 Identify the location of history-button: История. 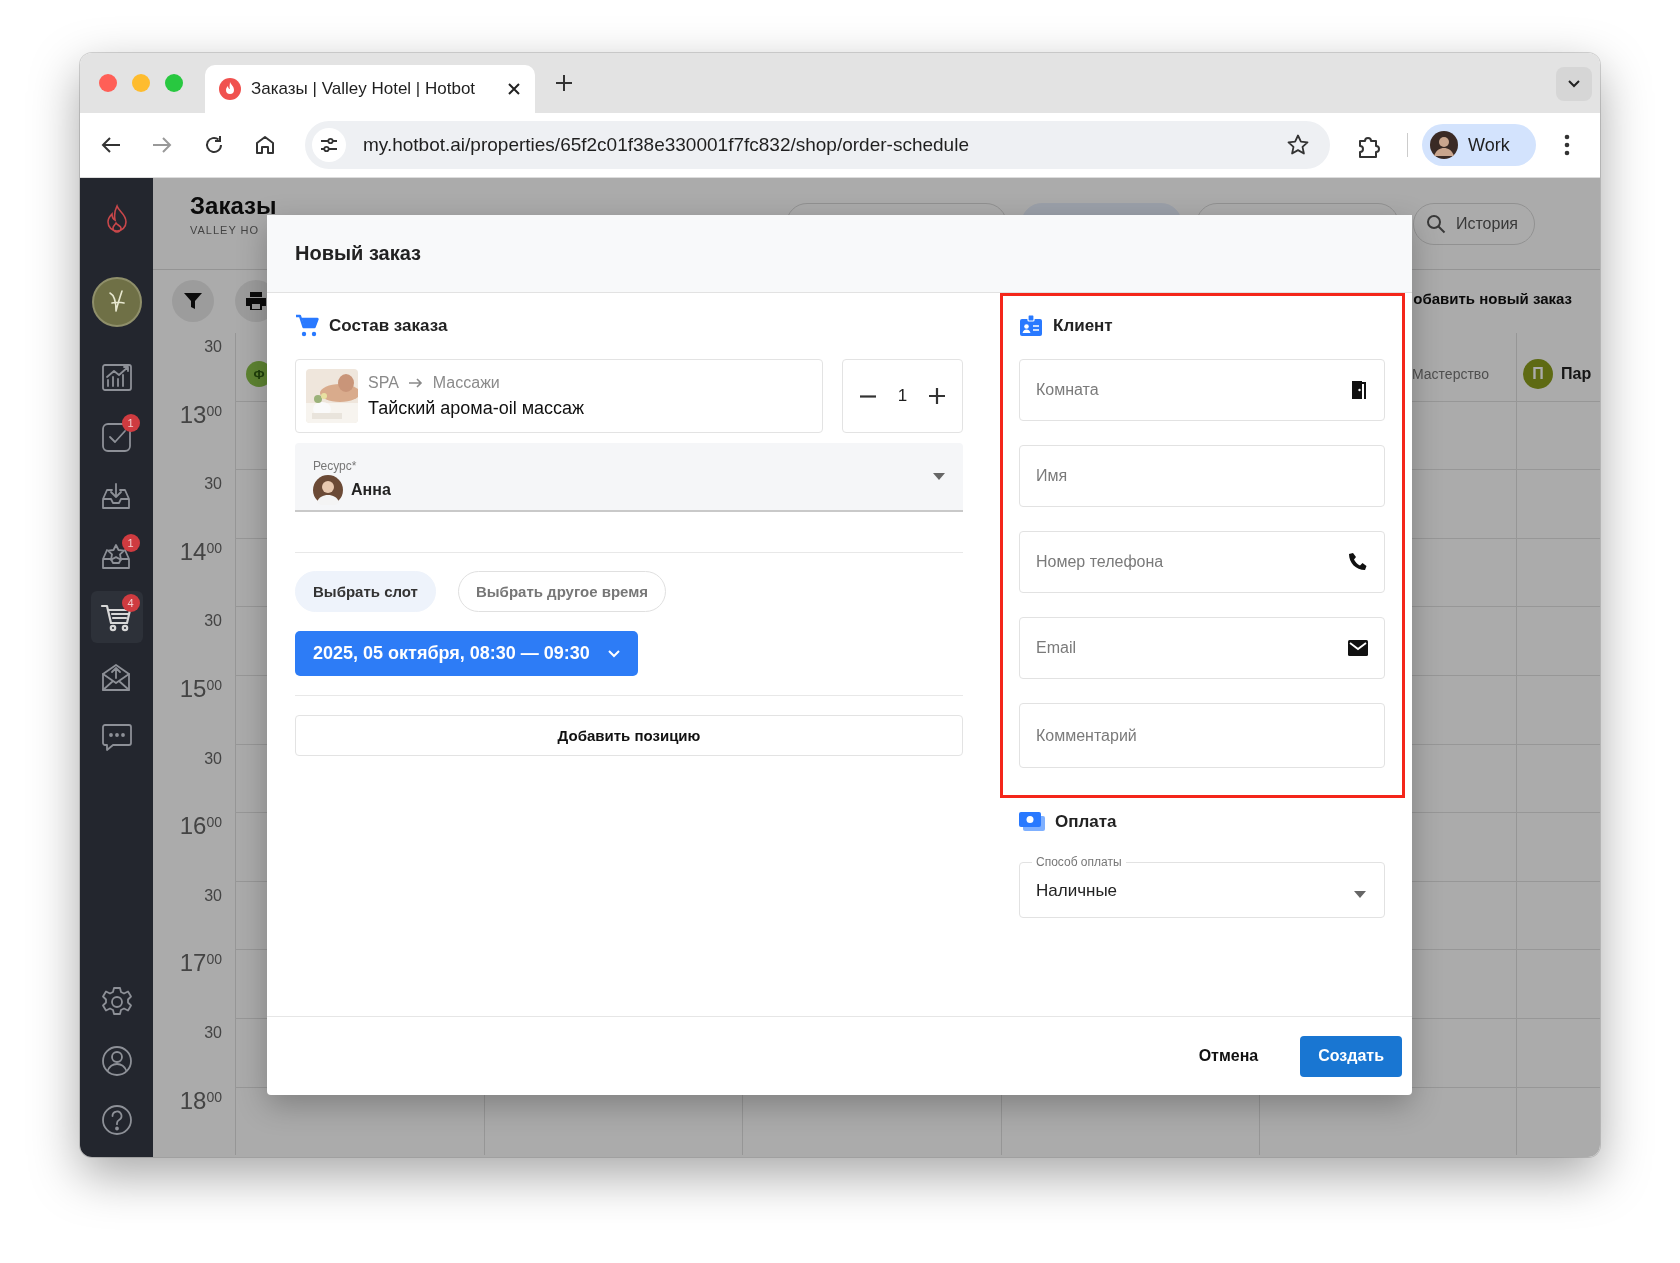
(1473, 224).